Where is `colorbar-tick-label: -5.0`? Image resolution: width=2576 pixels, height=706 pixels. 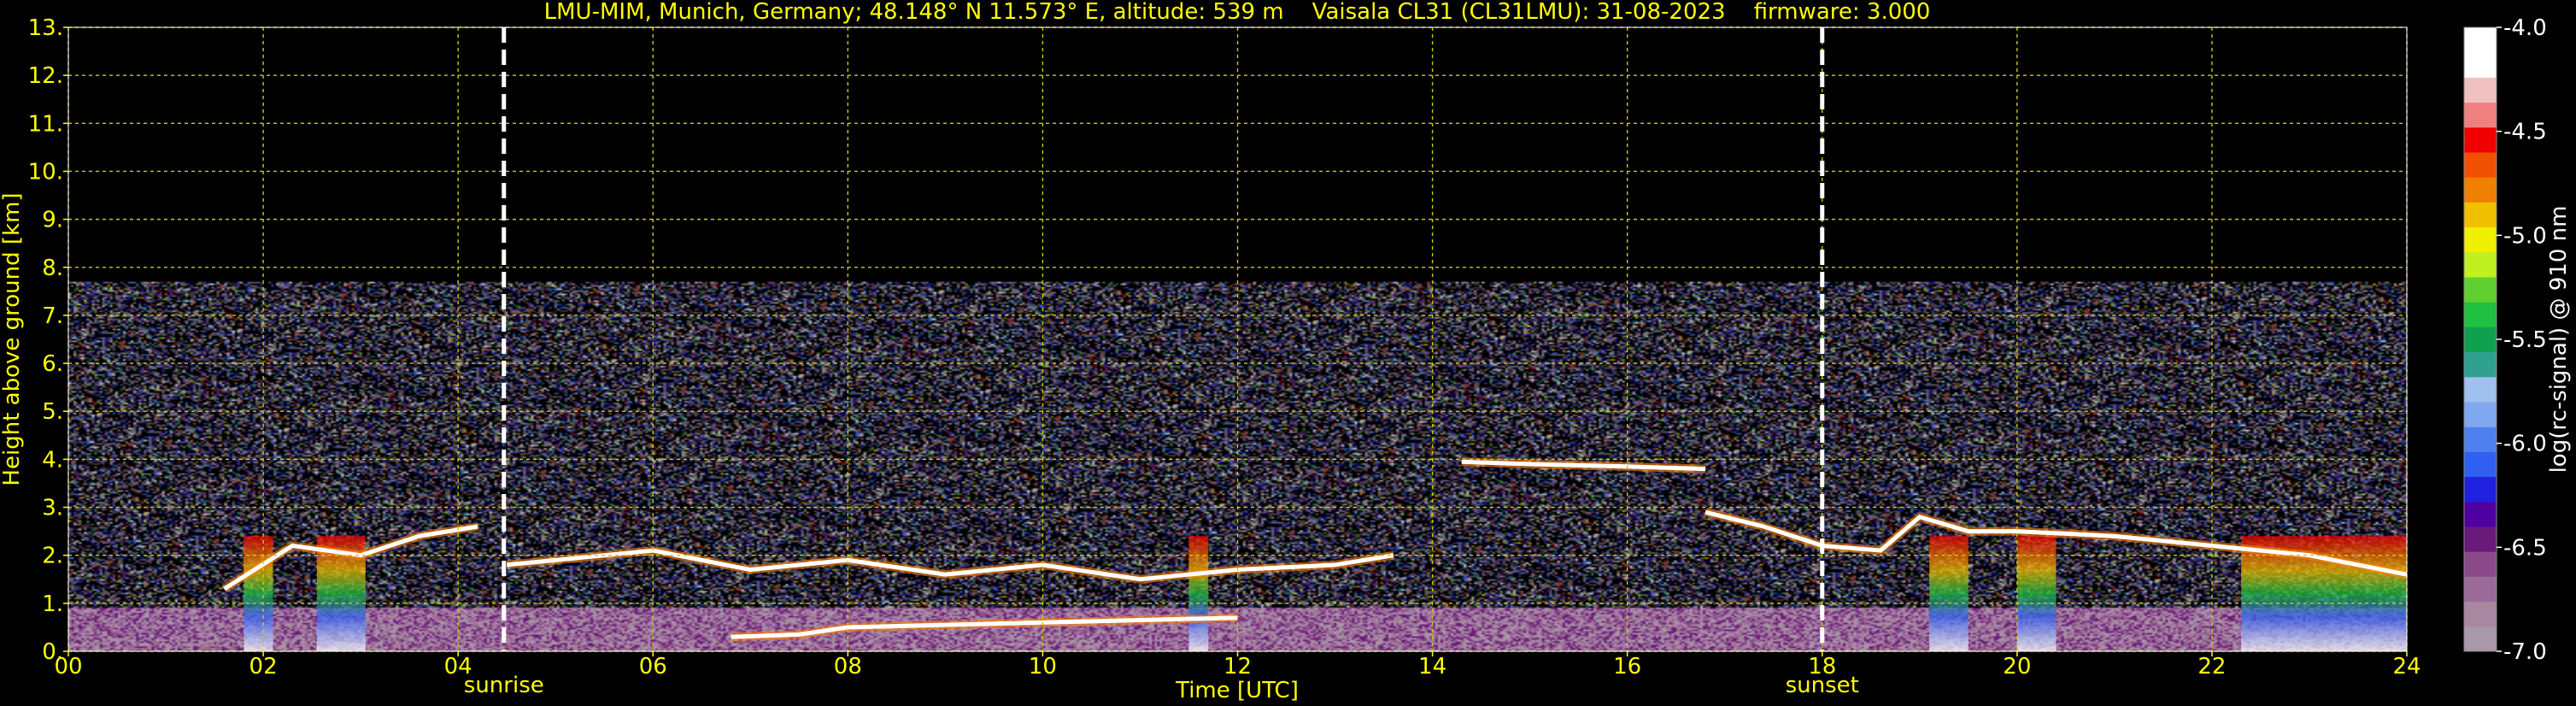 colorbar-tick-label: -5.0 is located at coordinates (2525, 236).